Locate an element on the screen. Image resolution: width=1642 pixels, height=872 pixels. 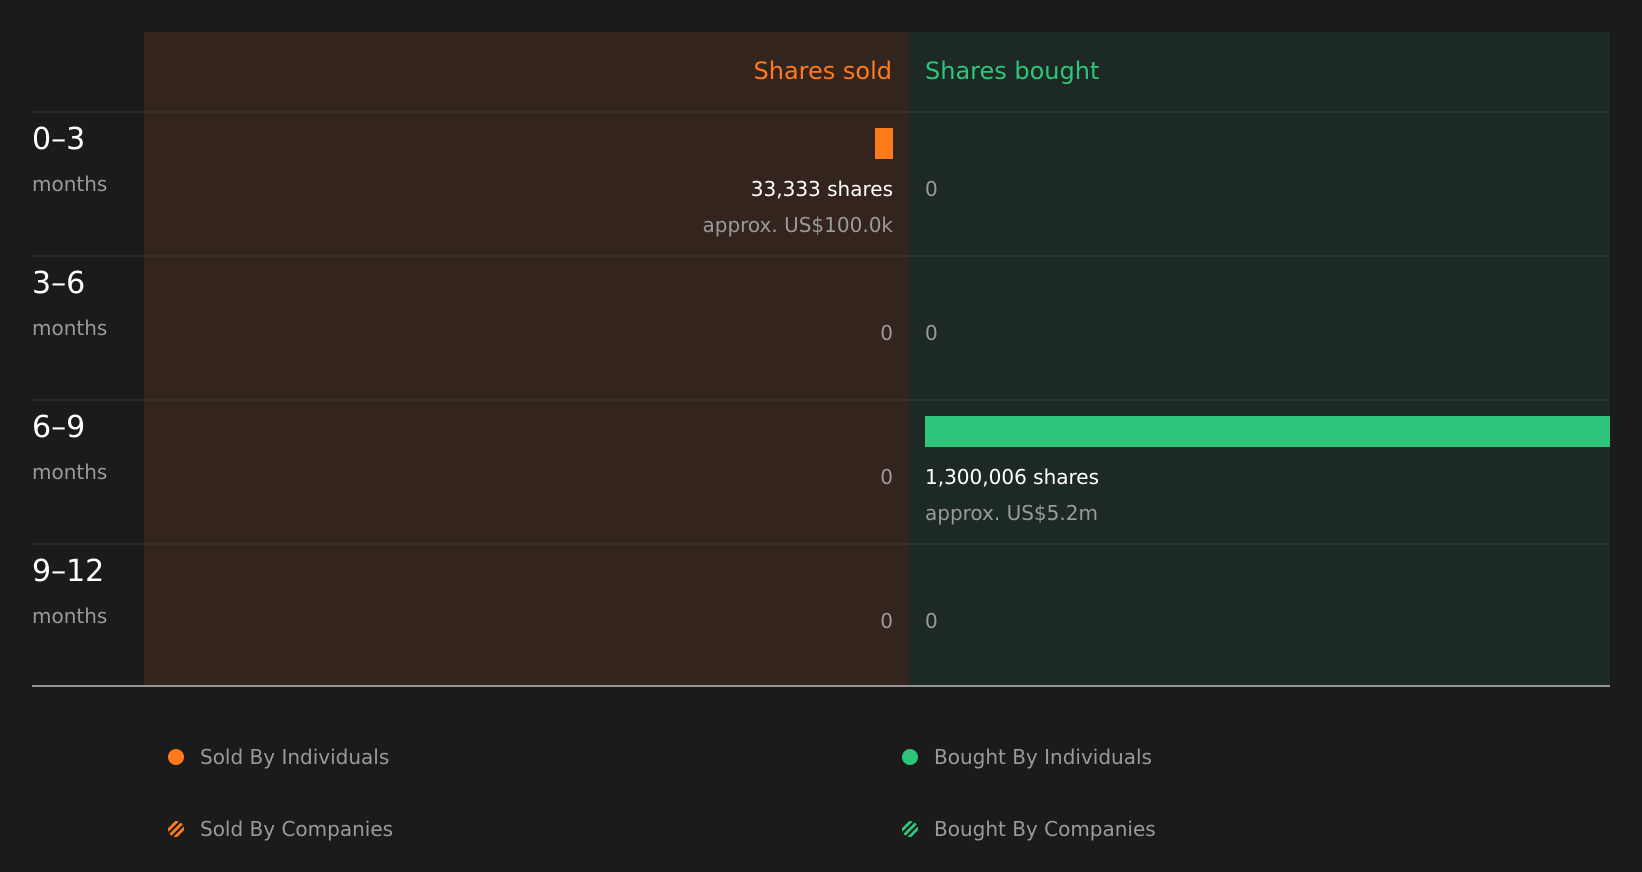
row-label-range: 6–9 is located at coordinates (58, 427).